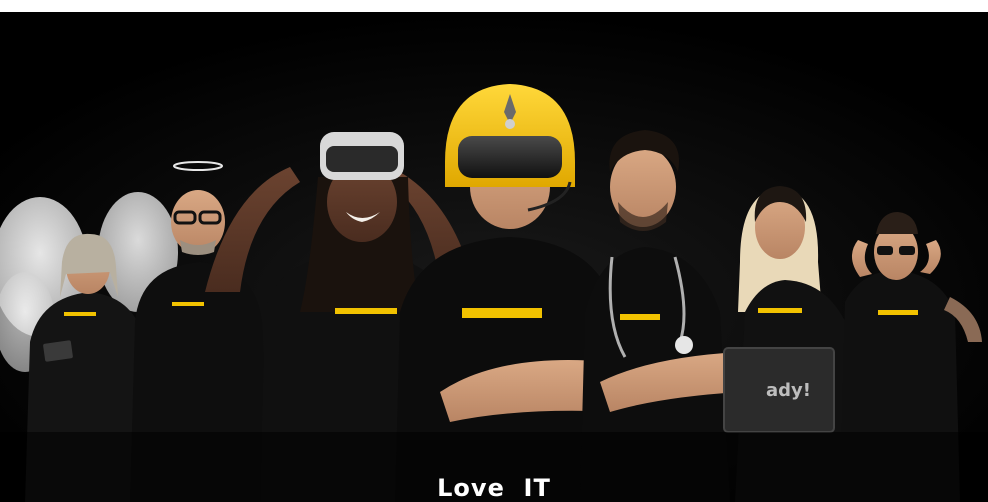  I want to click on top-white-strip, so click(494, 6).